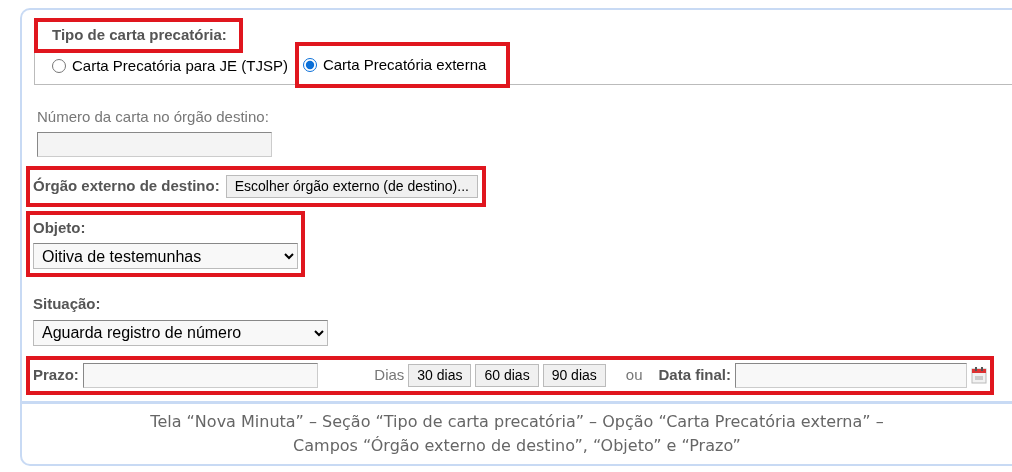  I want to click on date-field, so click(851, 375).